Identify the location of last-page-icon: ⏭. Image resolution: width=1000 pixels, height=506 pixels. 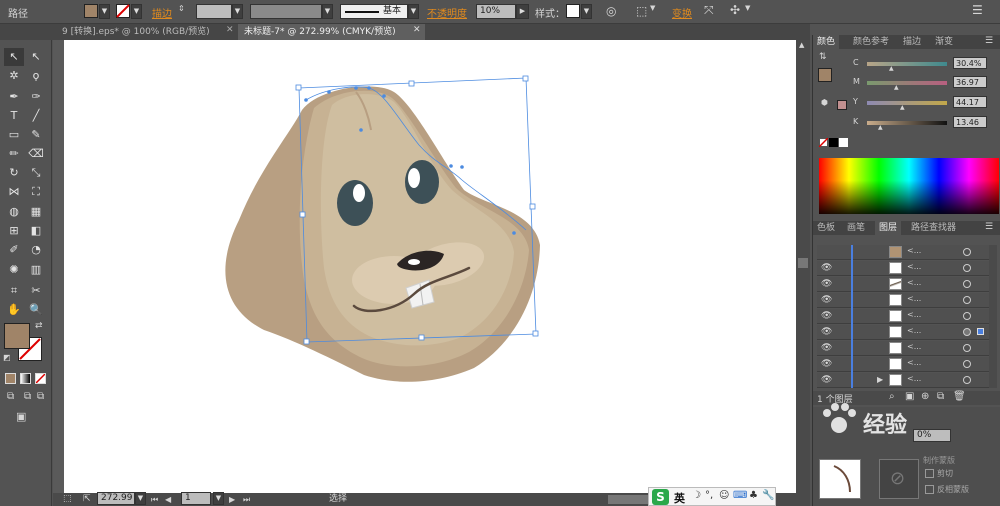
(246, 499).